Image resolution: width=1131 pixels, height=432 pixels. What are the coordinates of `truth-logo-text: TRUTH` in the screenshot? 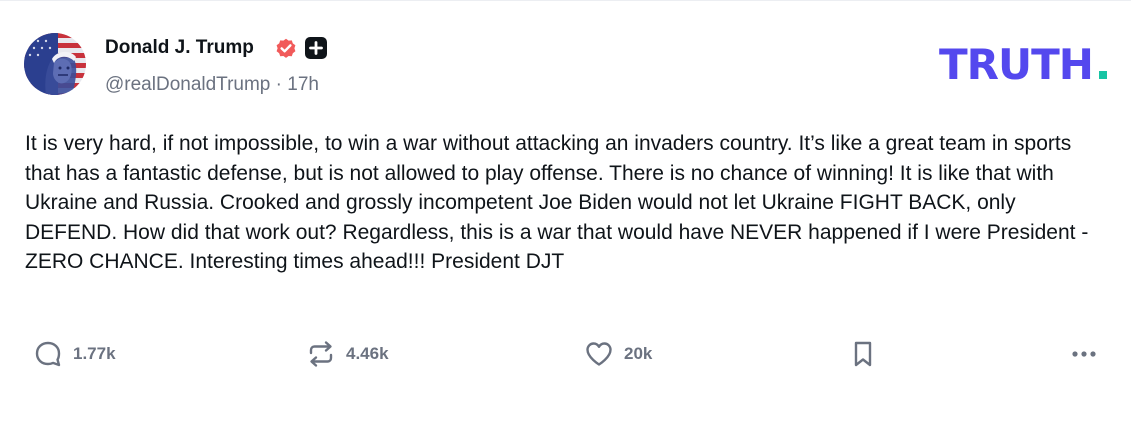 It's located at (1016, 64).